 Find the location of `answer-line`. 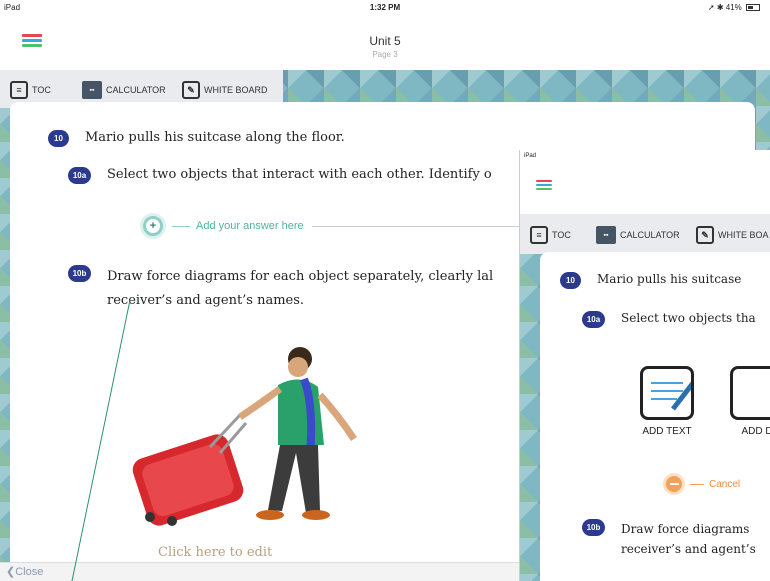

answer-line is located at coordinates (425, 226).